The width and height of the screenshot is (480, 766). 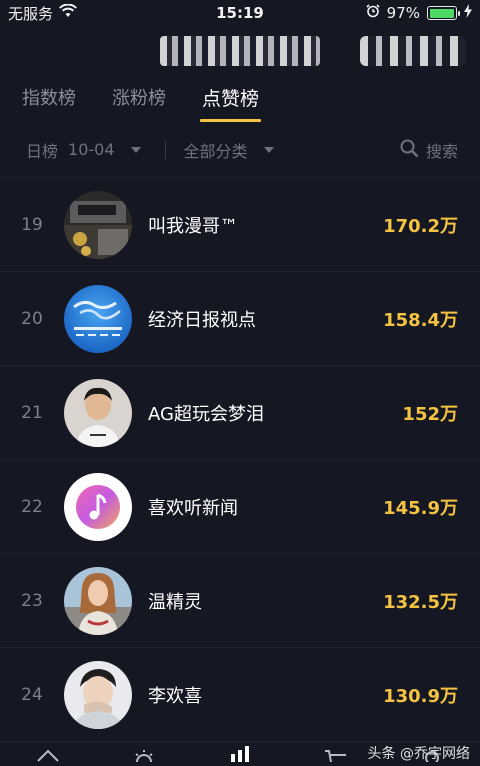 I want to click on list-item: 20 经济日报视点 158.4万, so click(x=240, y=319).